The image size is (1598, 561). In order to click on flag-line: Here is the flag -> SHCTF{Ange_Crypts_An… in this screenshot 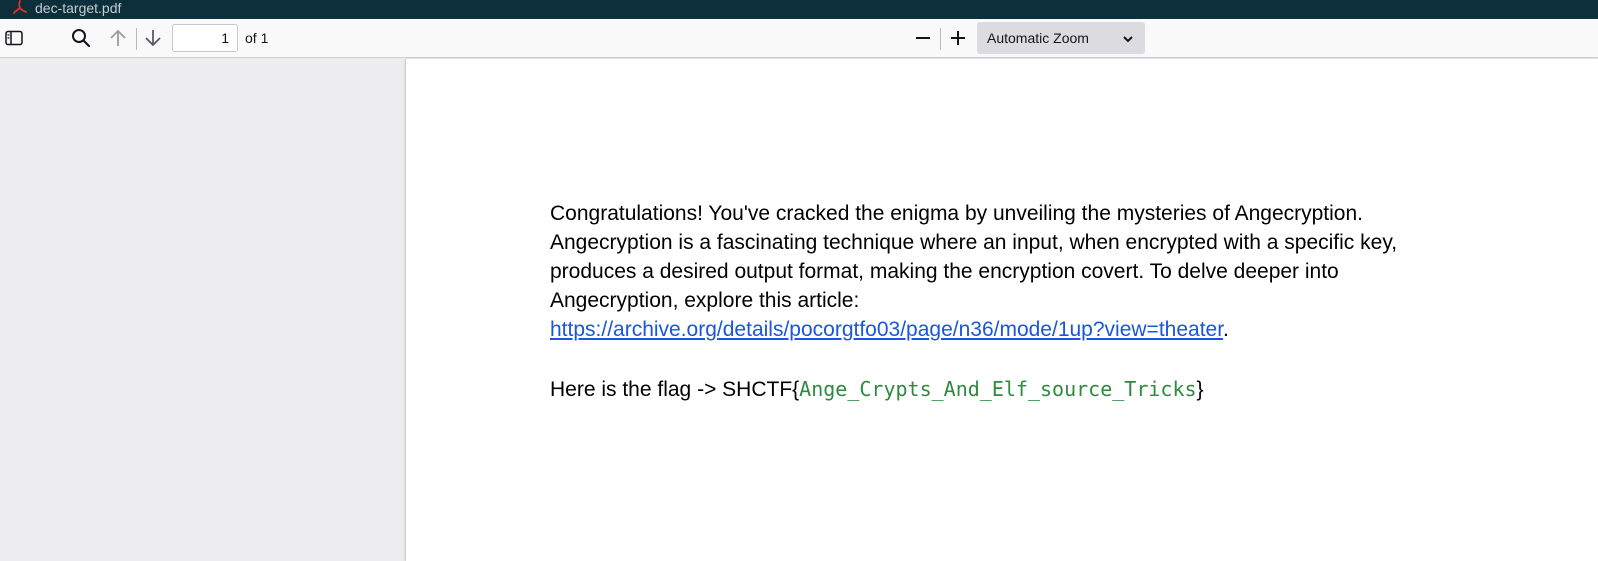, I will do `click(1000, 389)`.